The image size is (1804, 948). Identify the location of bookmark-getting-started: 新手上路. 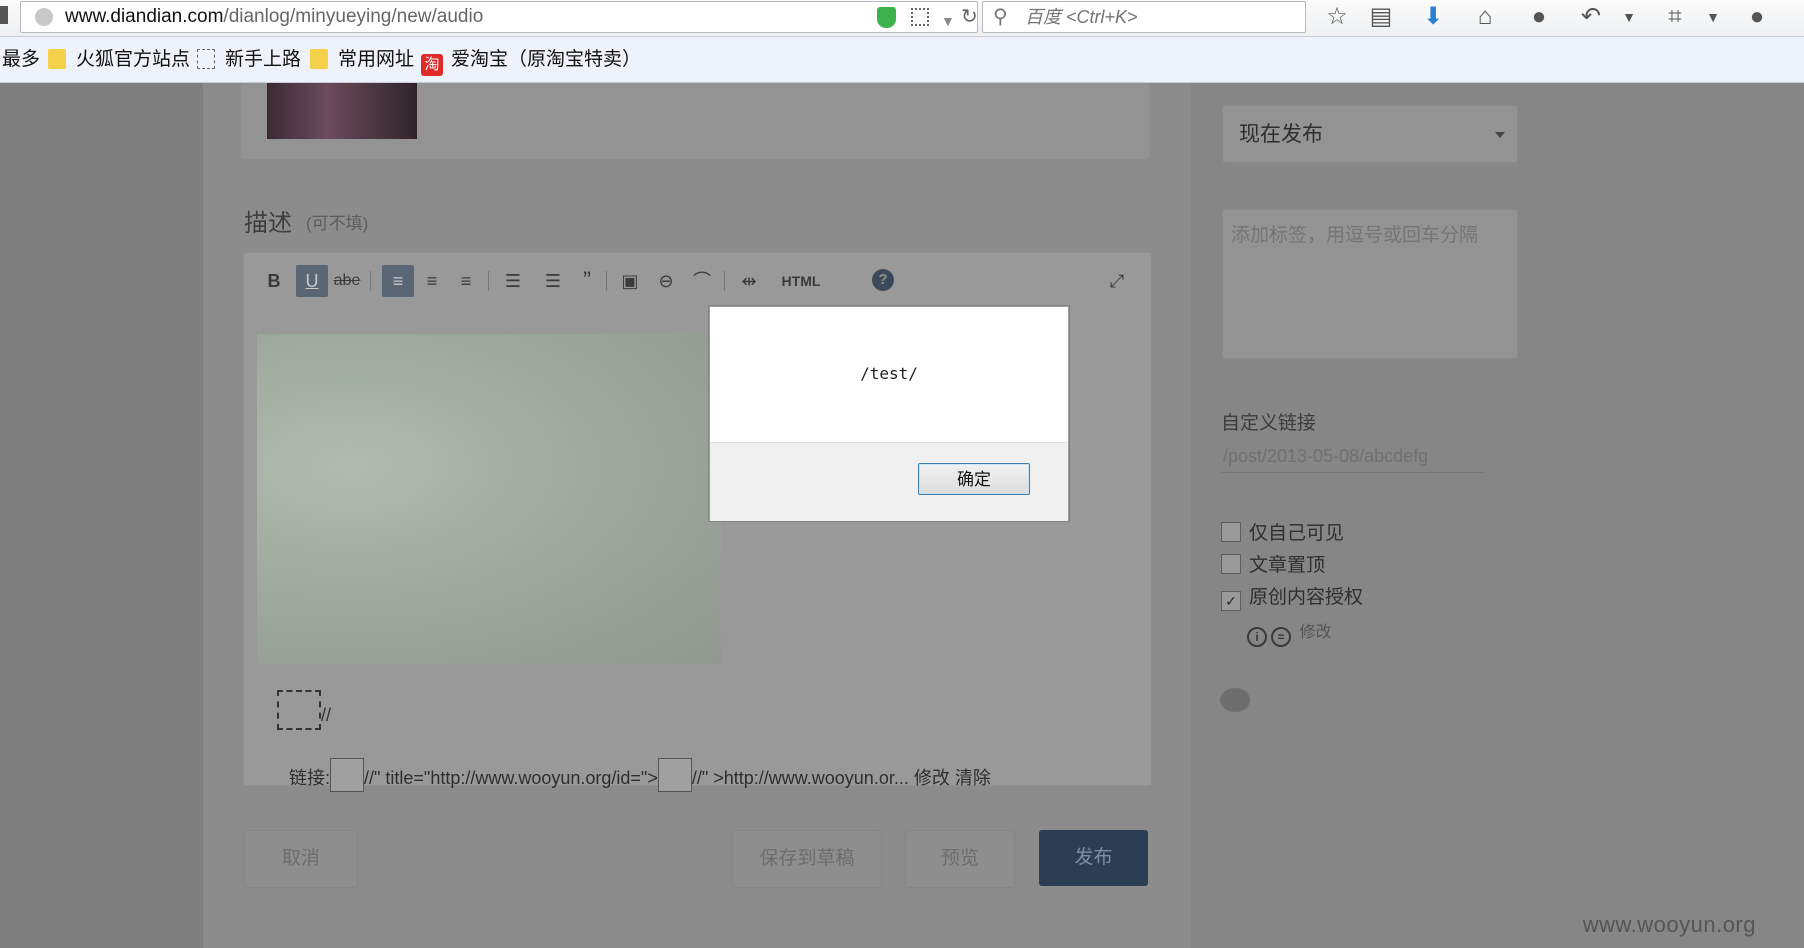
(249, 59).